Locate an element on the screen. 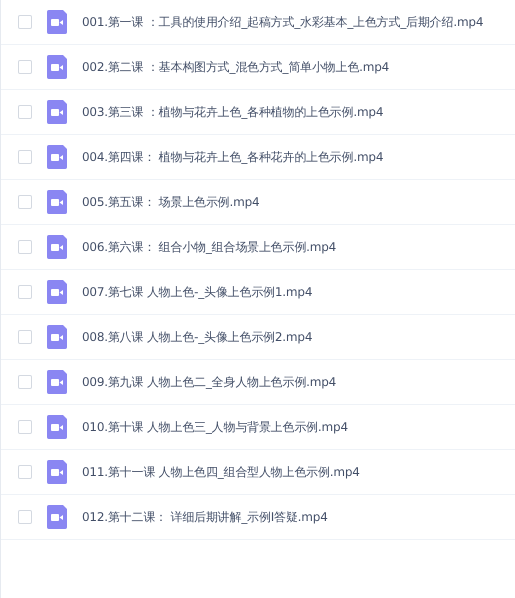 This screenshot has width=515, height=598. file-name: 005.第五课： 场景上色示例.mp4 is located at coordinates (171, 202).